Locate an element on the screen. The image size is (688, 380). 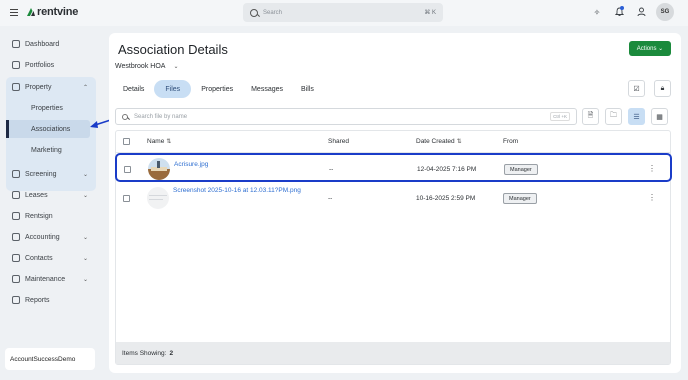
table-header: Name ⇅ Shared Date Created ⇅ From is located at coordinates (393, 142).